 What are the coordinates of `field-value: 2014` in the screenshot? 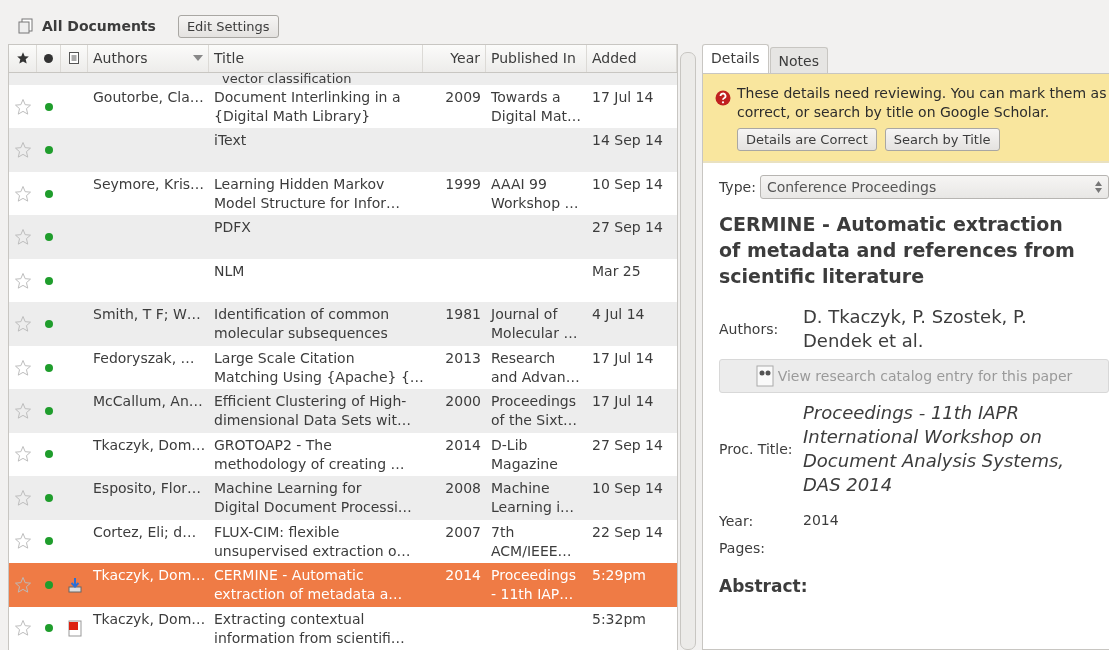 It's located at (821, 520).